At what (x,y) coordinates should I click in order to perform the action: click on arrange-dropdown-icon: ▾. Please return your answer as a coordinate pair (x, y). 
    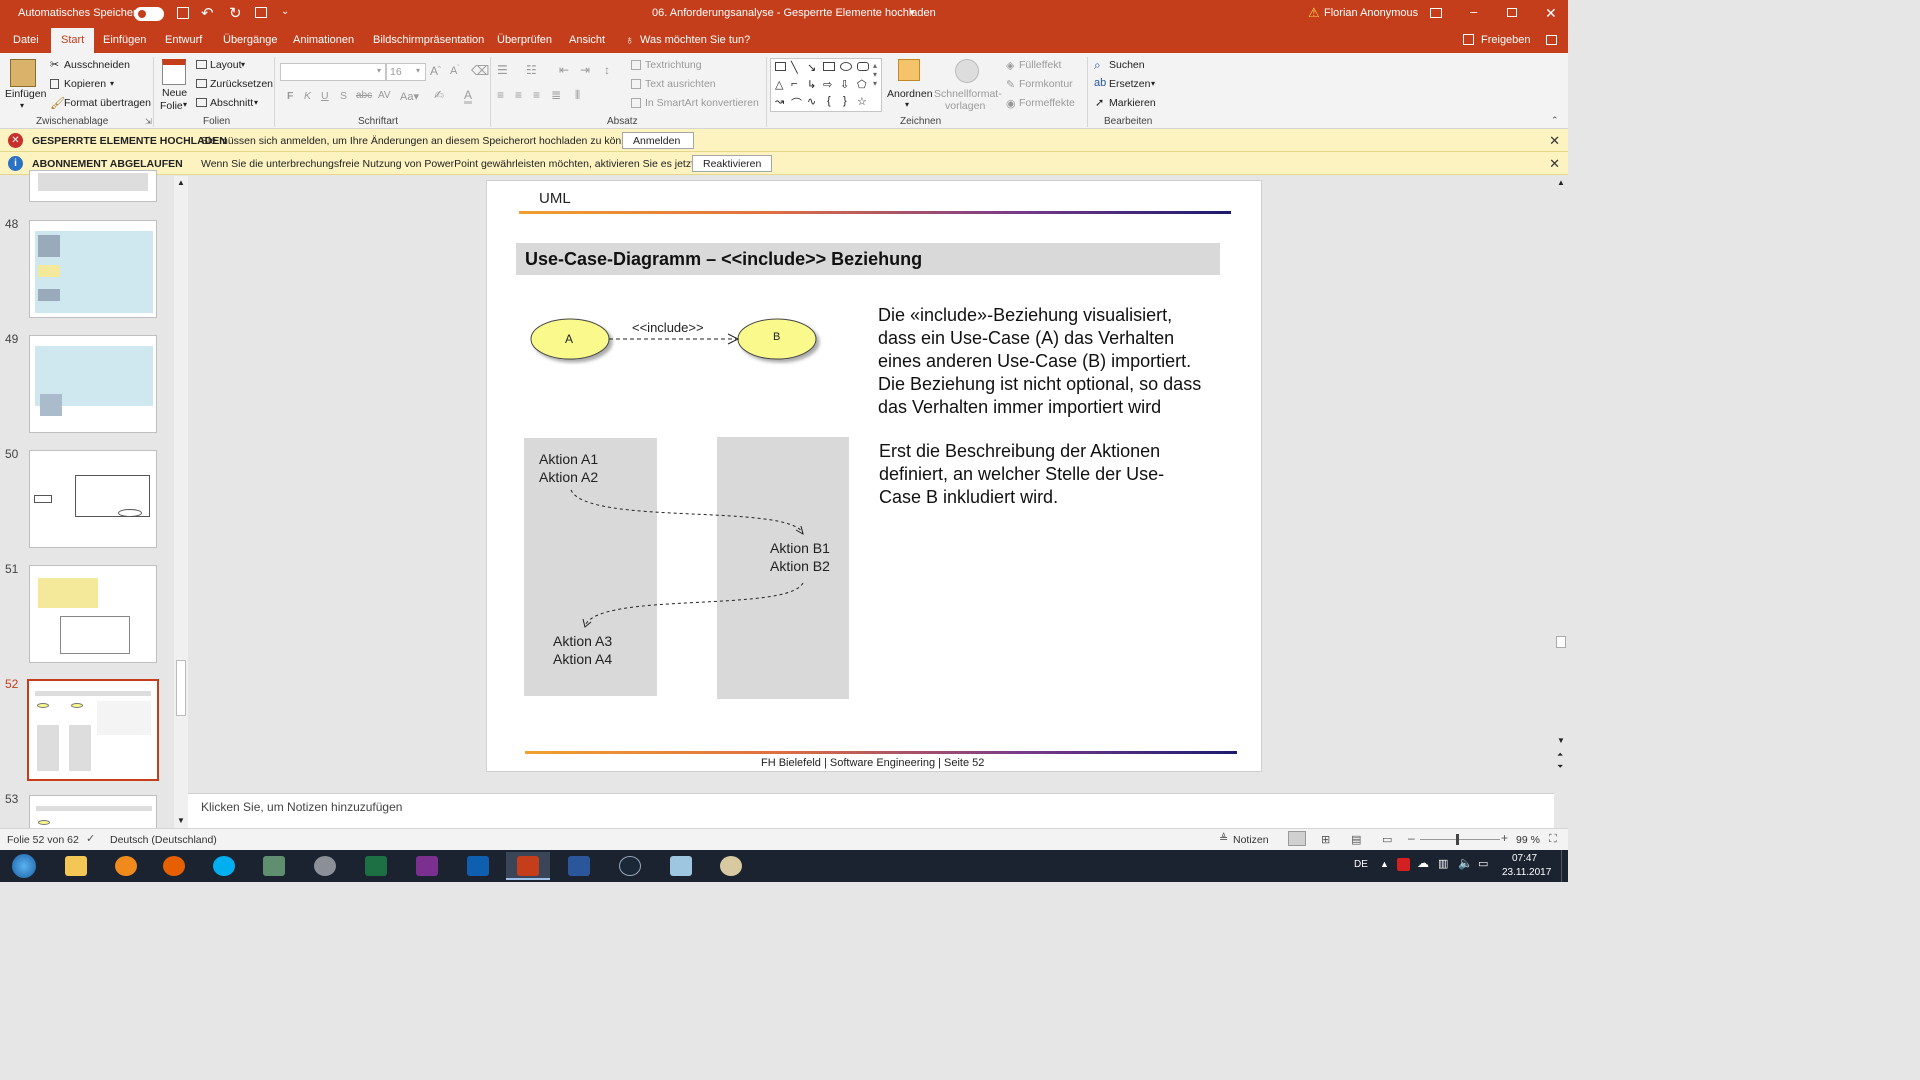
    Looking at the image, I should click on (907, 104).